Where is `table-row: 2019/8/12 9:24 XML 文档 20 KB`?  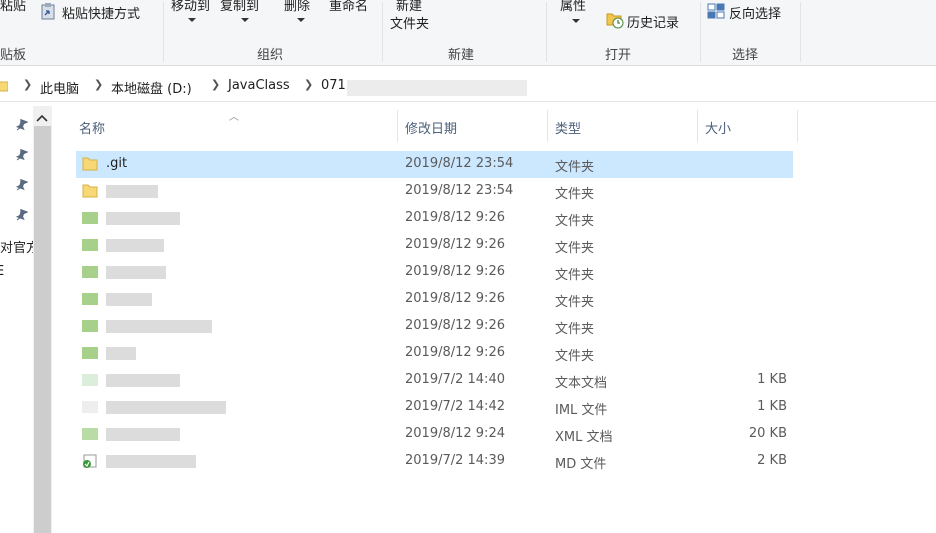 table-row: 2019/8/12 9:24 XML 文档 20 KB is located at coordinates (434, 434).